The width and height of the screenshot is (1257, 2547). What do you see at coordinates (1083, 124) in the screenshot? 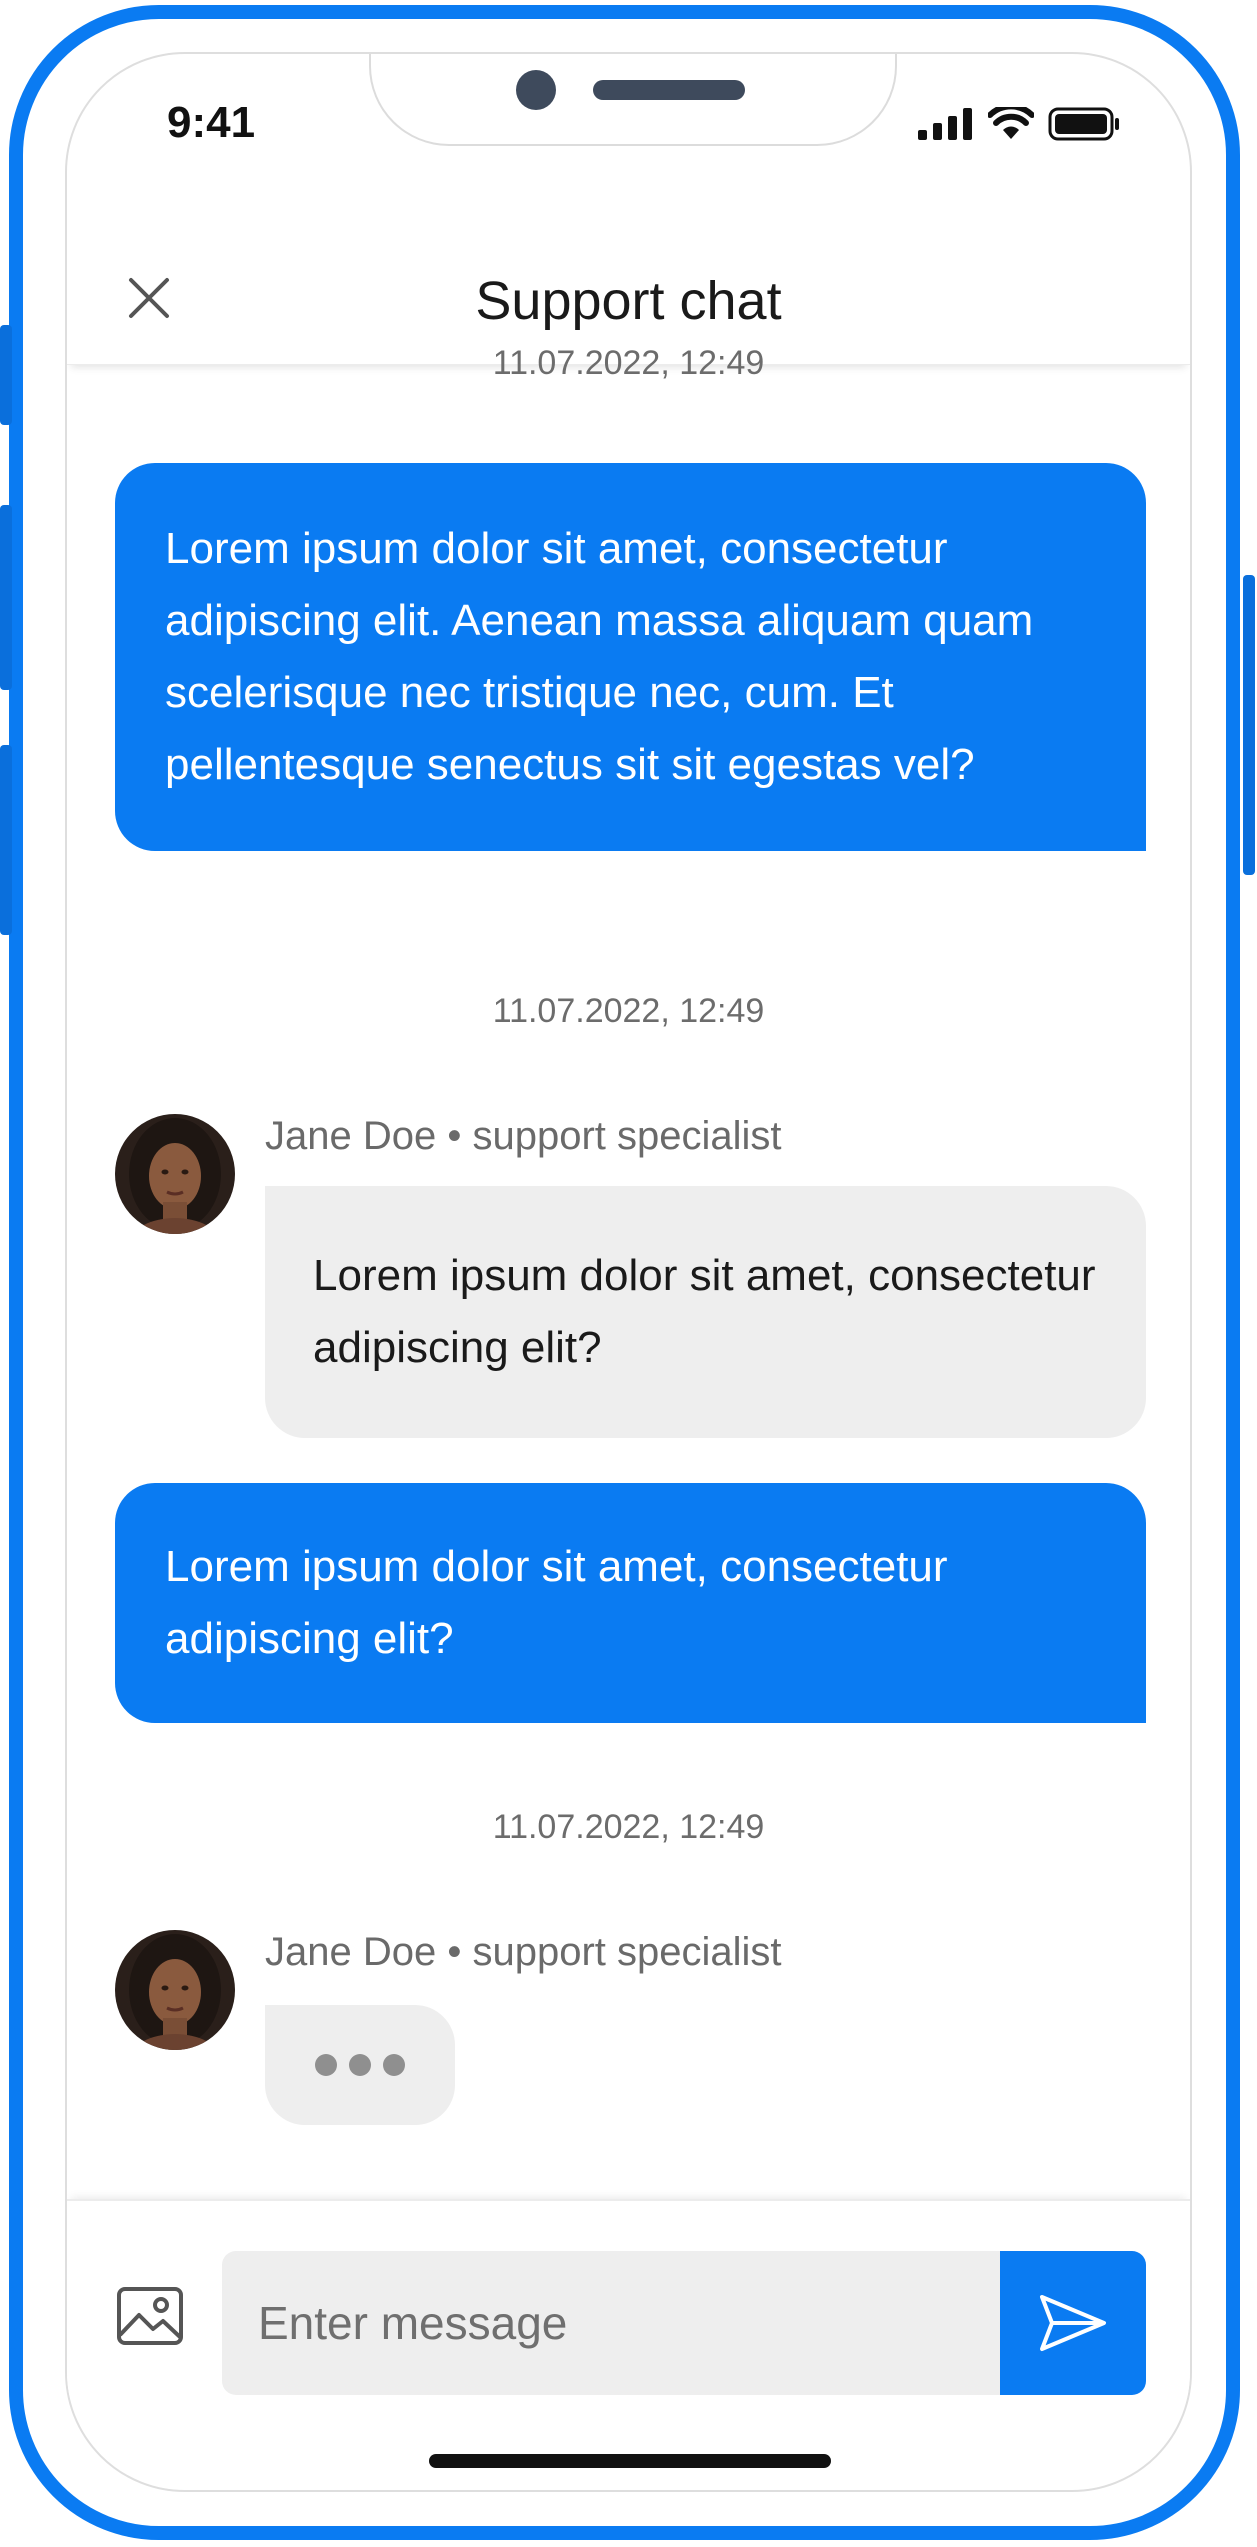
I see `battery-icon` at bounding box center [1083, 124].